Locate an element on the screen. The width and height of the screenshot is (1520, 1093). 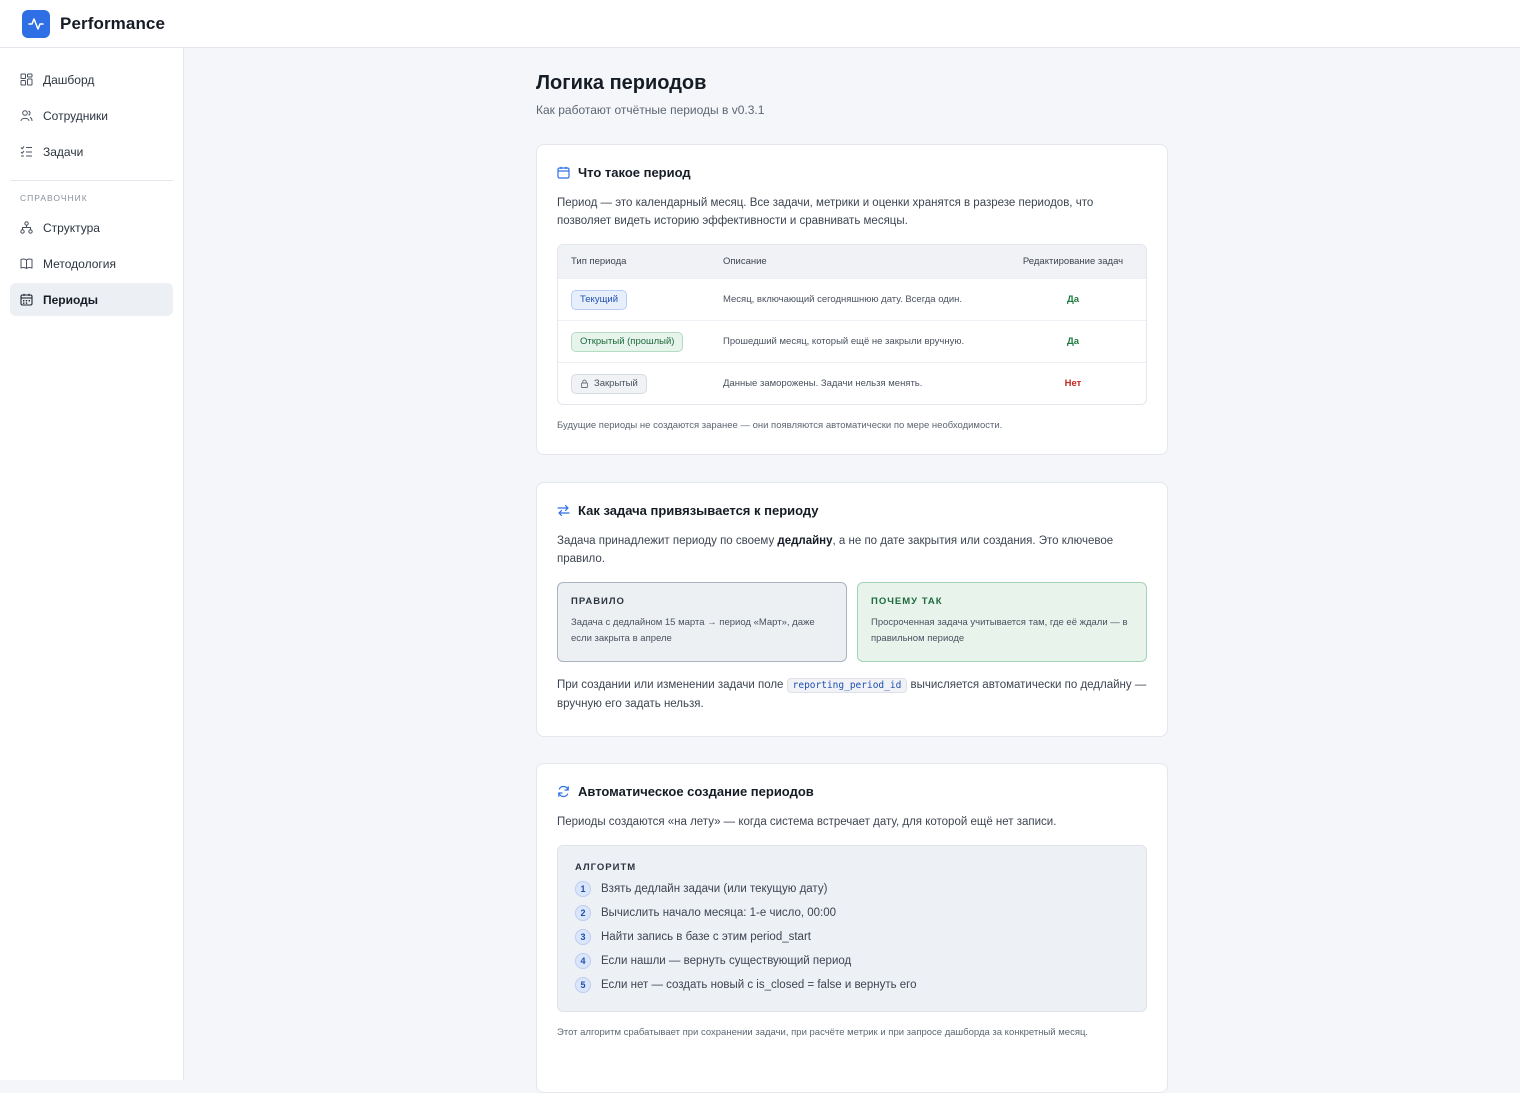
page-subtitle: Как работают отчётные периоды в v0.3.1 is located at coordinates (650, 110).